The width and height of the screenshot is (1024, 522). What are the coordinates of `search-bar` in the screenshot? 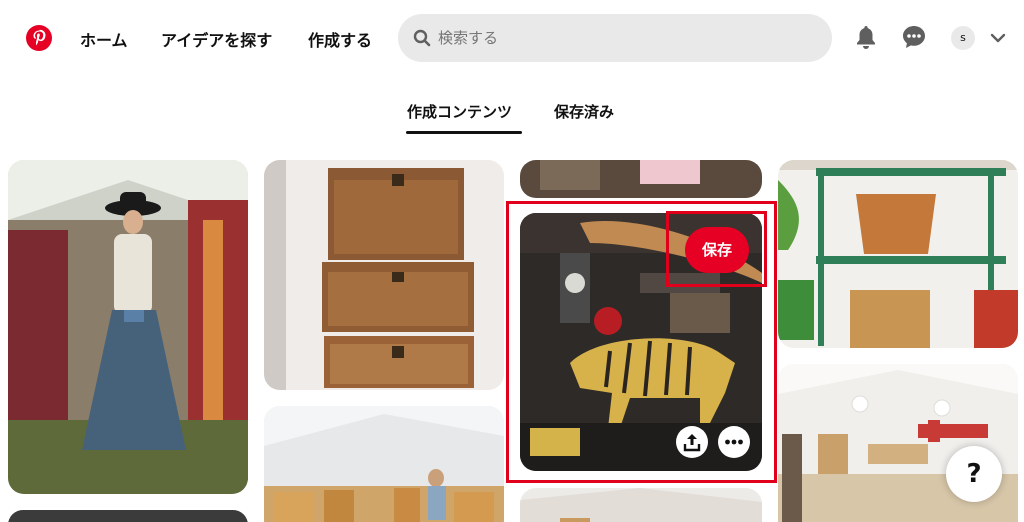 It's located at (615, 38).